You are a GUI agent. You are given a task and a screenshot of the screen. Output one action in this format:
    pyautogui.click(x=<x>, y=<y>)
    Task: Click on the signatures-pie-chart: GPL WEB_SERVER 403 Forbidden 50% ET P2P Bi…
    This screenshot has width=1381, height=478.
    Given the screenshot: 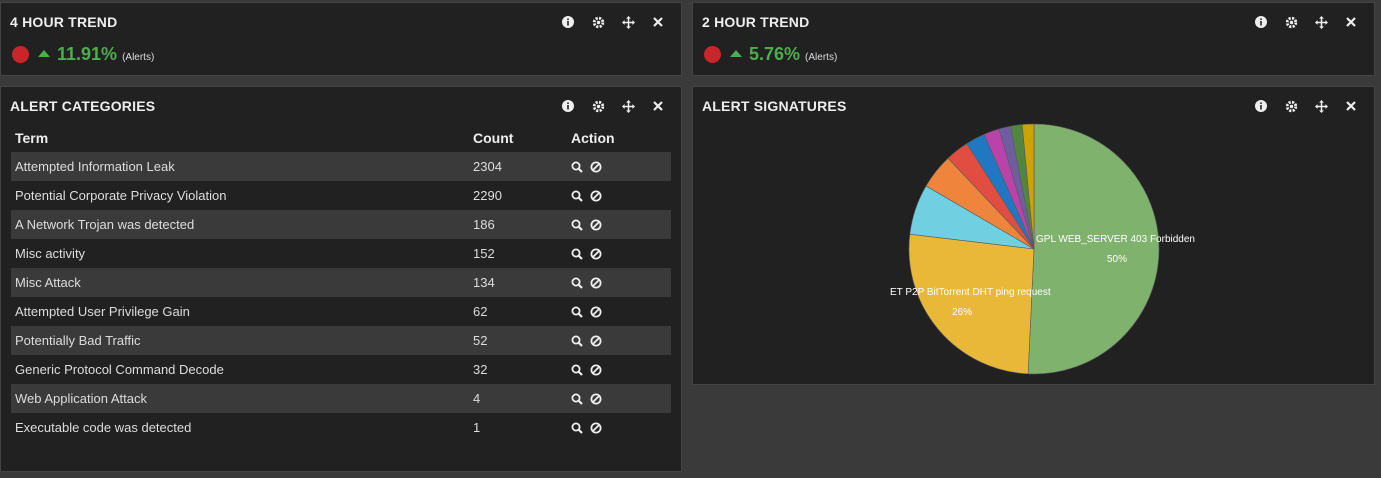 What is the action you would take?
    pyautogui.click(x=1042, y=249)
    